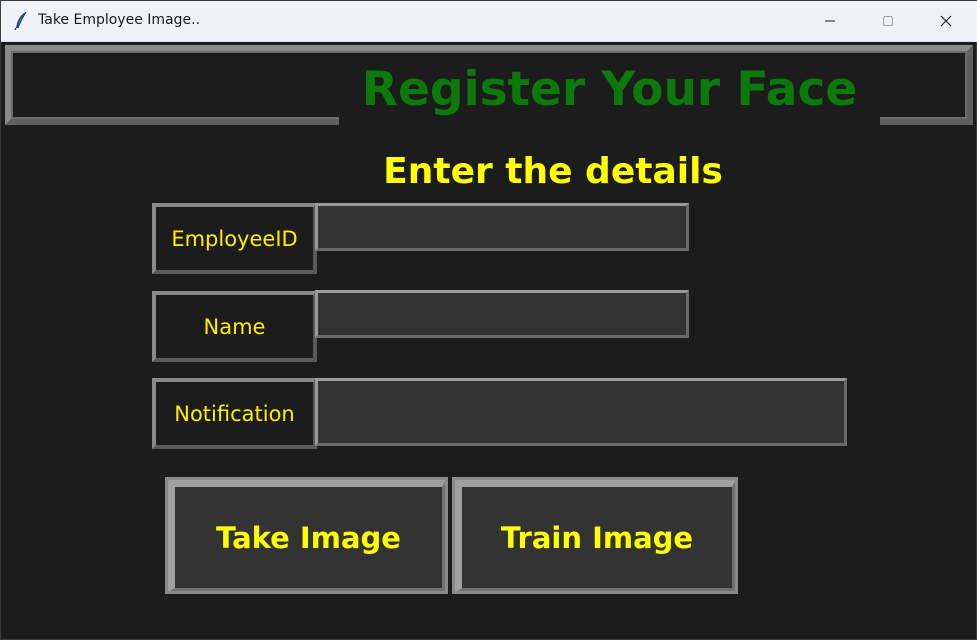 This screenshot has width=977, height=640. I want to click on employee-id-label: EmployeeID, so click(234, 238).